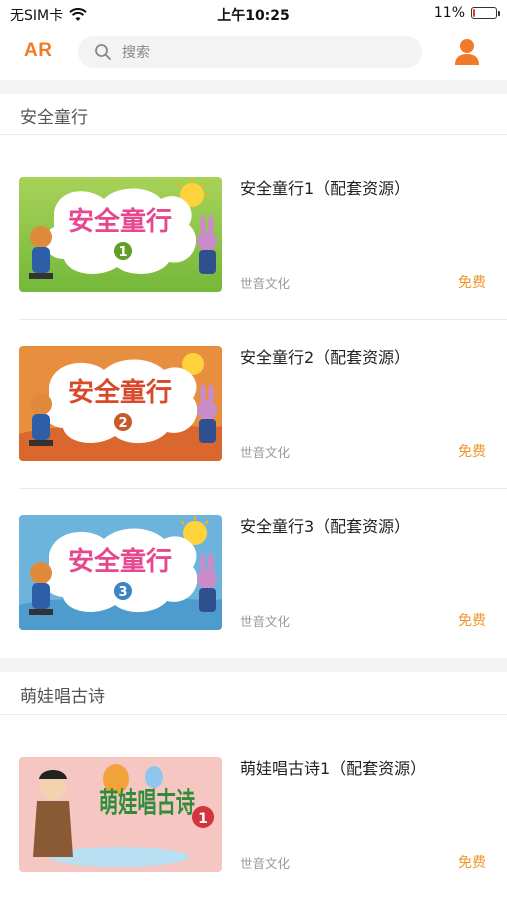 The height and width of the screenshot is (900, 507). Describe the element at coordinates (62, 694) in the screenshot. I see `section-title: 萌娃唱古诗` at that location.